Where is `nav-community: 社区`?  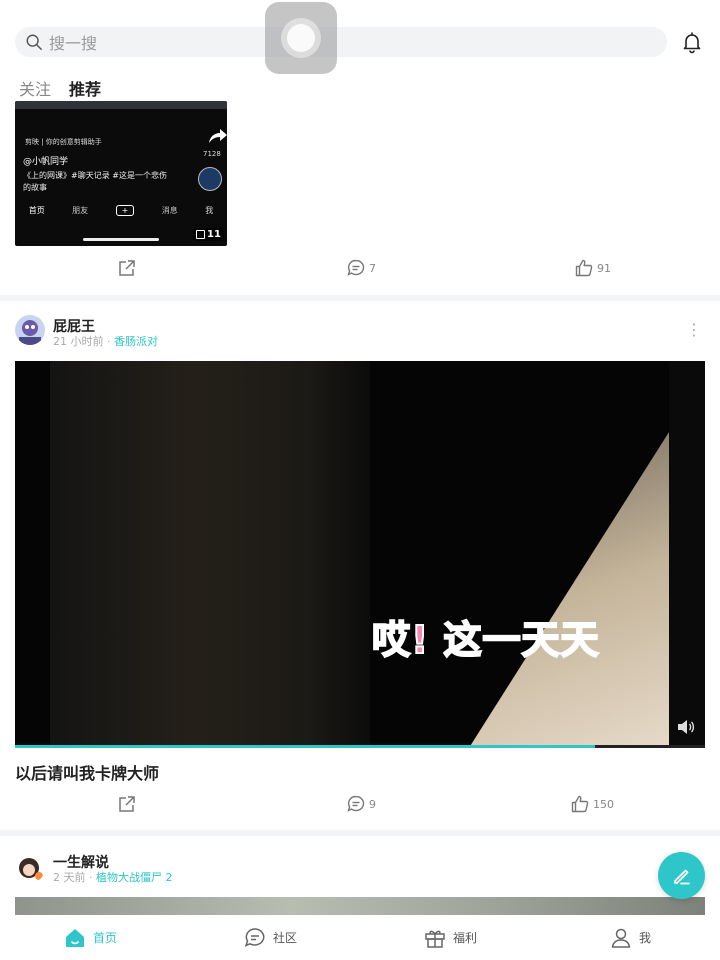
nav-community: 社区 is located at coordinates (270, 937).